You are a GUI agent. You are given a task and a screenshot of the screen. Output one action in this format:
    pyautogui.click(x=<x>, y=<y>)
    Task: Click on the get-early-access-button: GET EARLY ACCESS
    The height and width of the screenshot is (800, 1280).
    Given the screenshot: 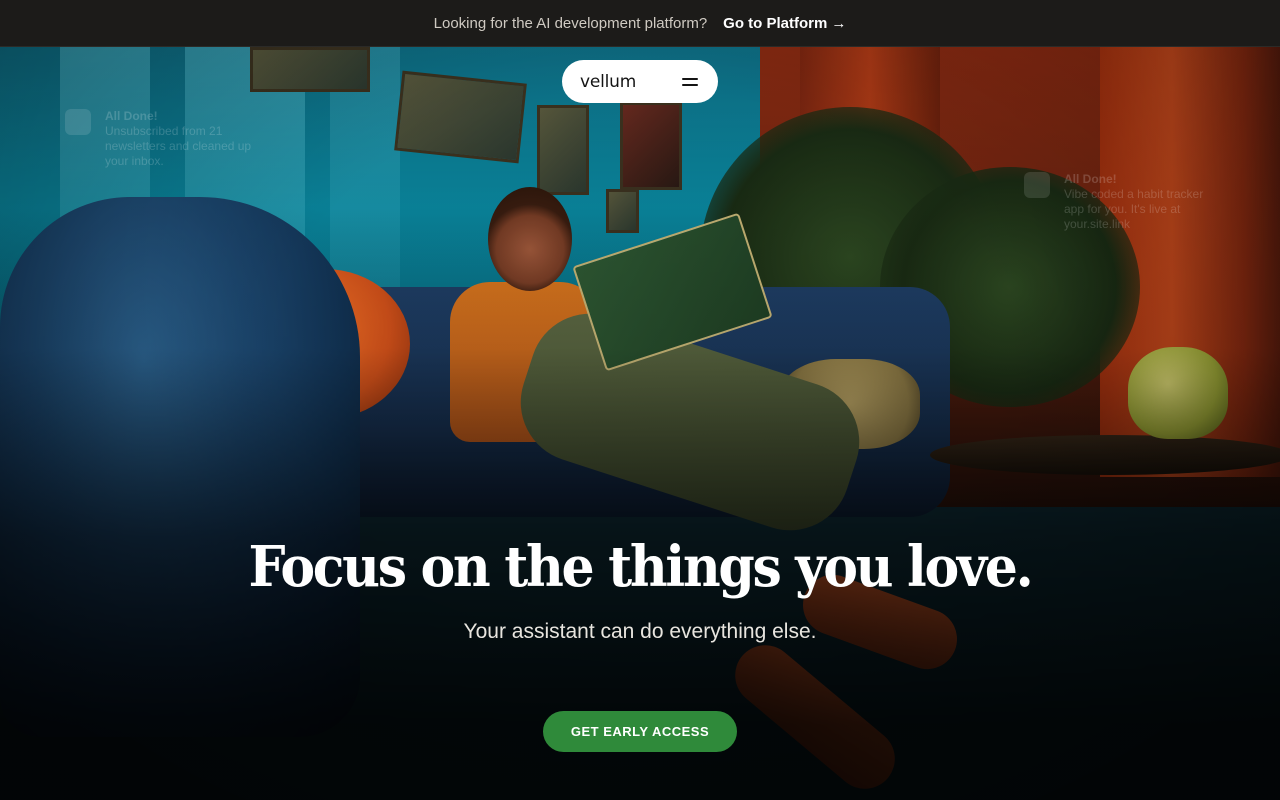 What is the action you would take?
    pyautogui.click(x=640, y=731)
    